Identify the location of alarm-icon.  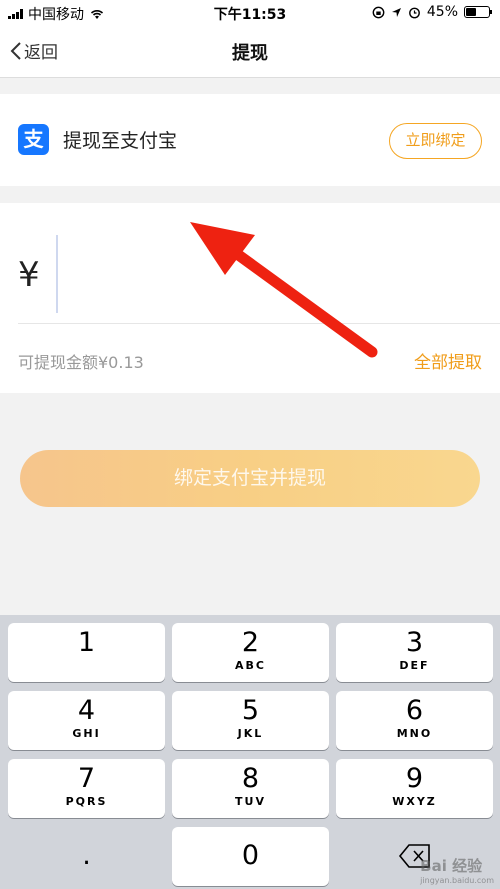
(414, 12).